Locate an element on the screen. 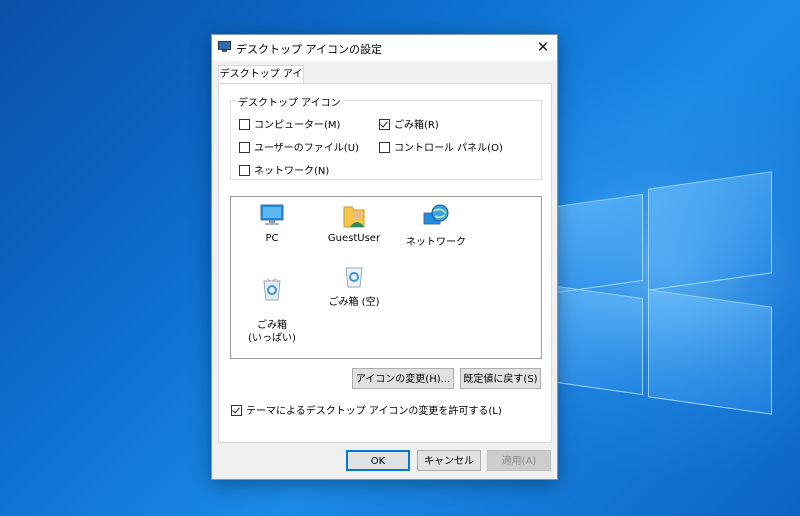 This screenshot has width=800, height=516. icon-label: ごみ箱 (いっぱい) is located at coordinates (272, 332).